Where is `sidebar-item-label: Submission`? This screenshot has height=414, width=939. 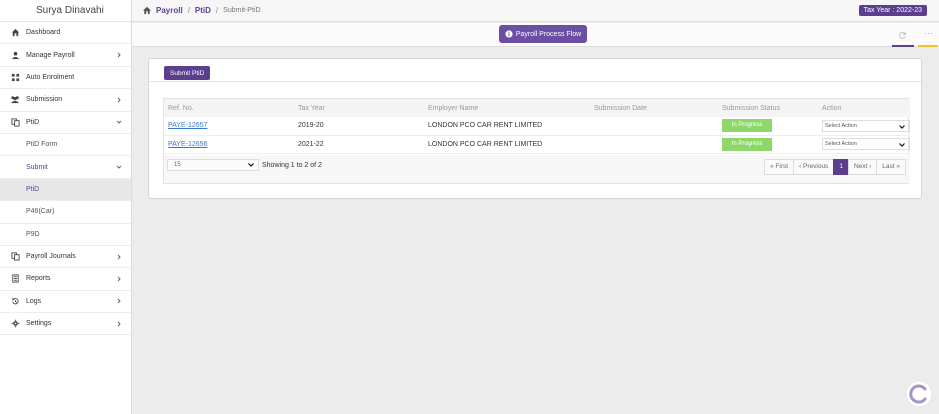
sidebar-item-label: Submission is located at coordinates (44, 100).